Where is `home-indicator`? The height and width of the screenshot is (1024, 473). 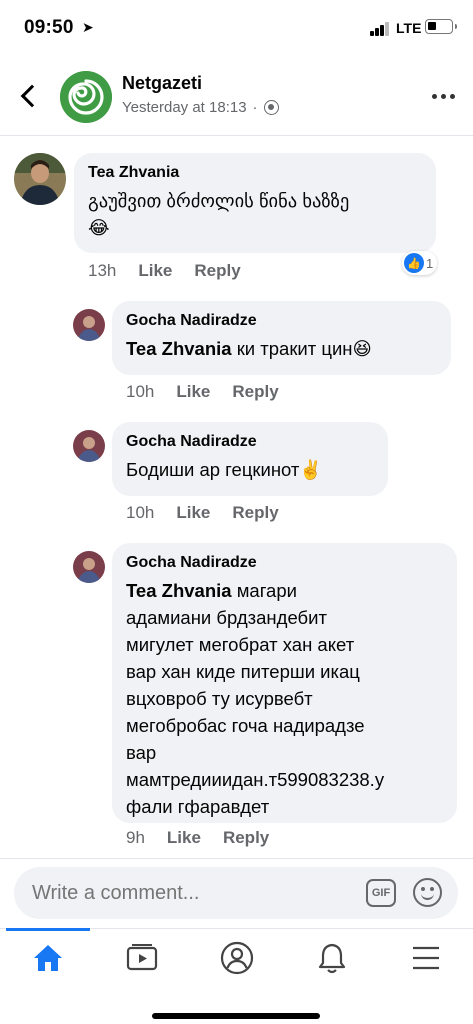
home-indicator is located at coordinates (236, 1016).